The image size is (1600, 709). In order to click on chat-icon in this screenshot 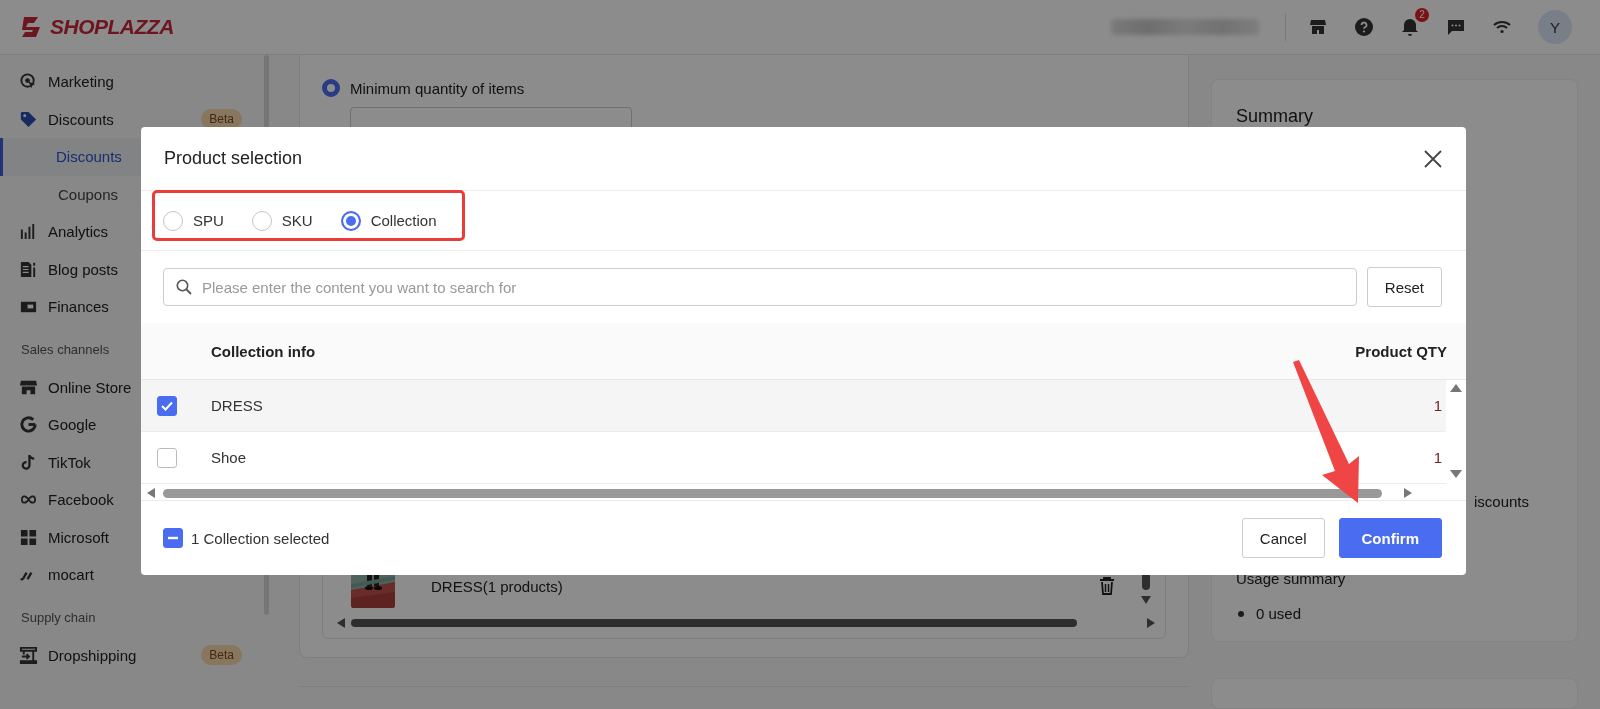, I will do `click(1456, 27)`.